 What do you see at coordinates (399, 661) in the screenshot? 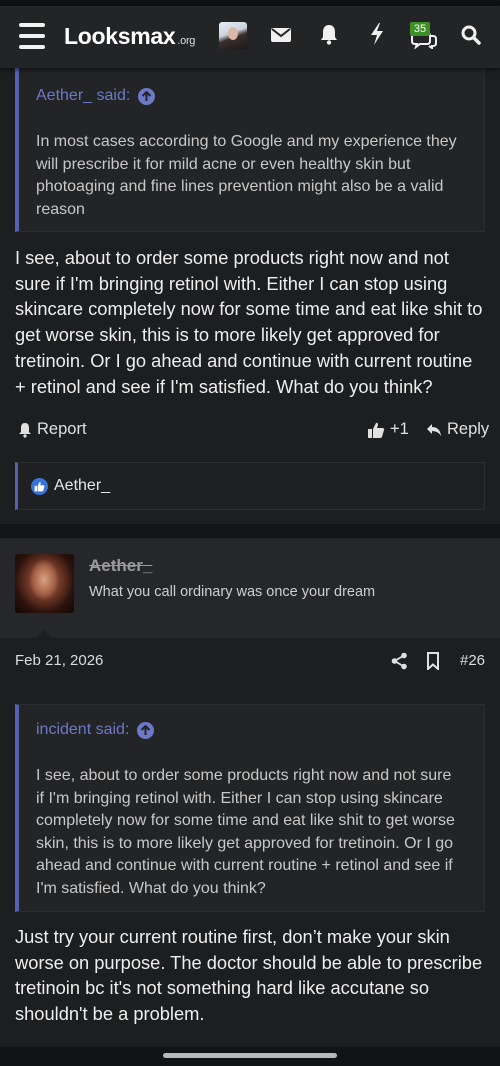
I see `share-icon` at bounding box center [399, 661].